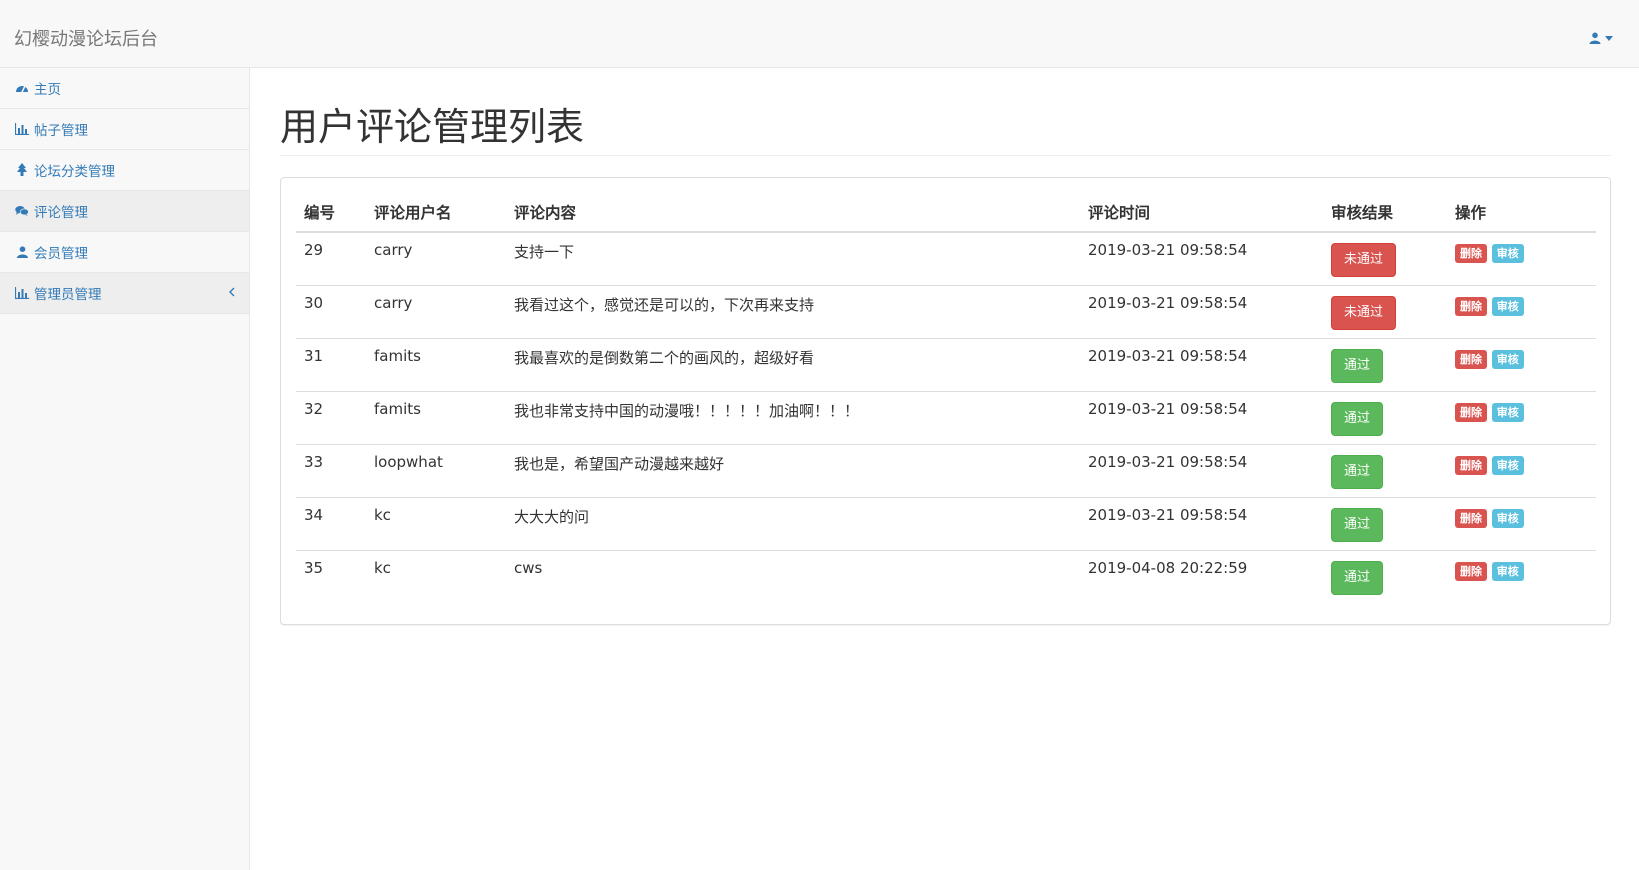 The height and width of the screenshot is (870, 1639). I want to click on sidebar-item-label: 管理员管理, so click(68, 295).